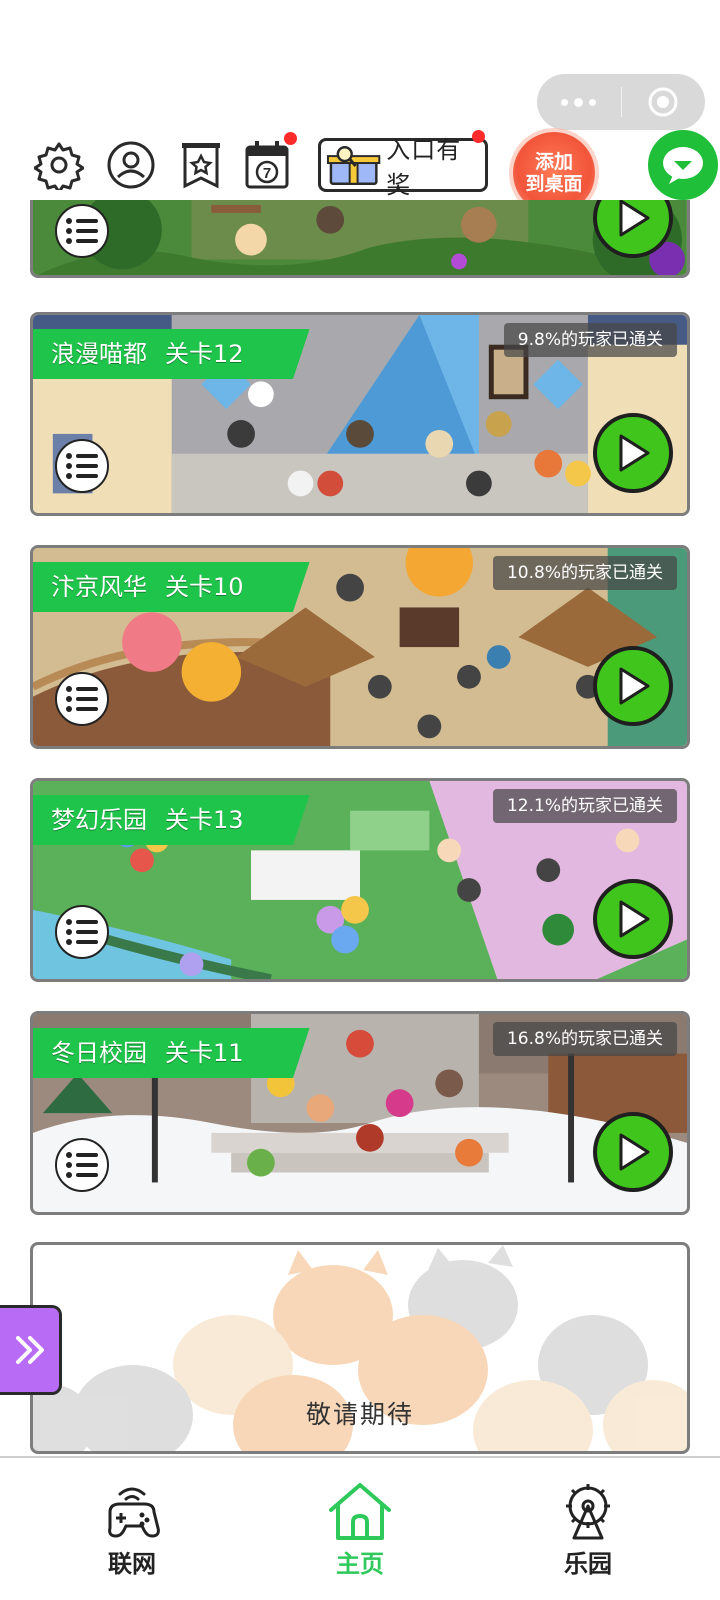 The height and width of the screenshot is (1600, 720). What do you see at coordinates (204, 820) in the screenshot?
I see `level-number: 关卡13` at bounding box center [204, 820].